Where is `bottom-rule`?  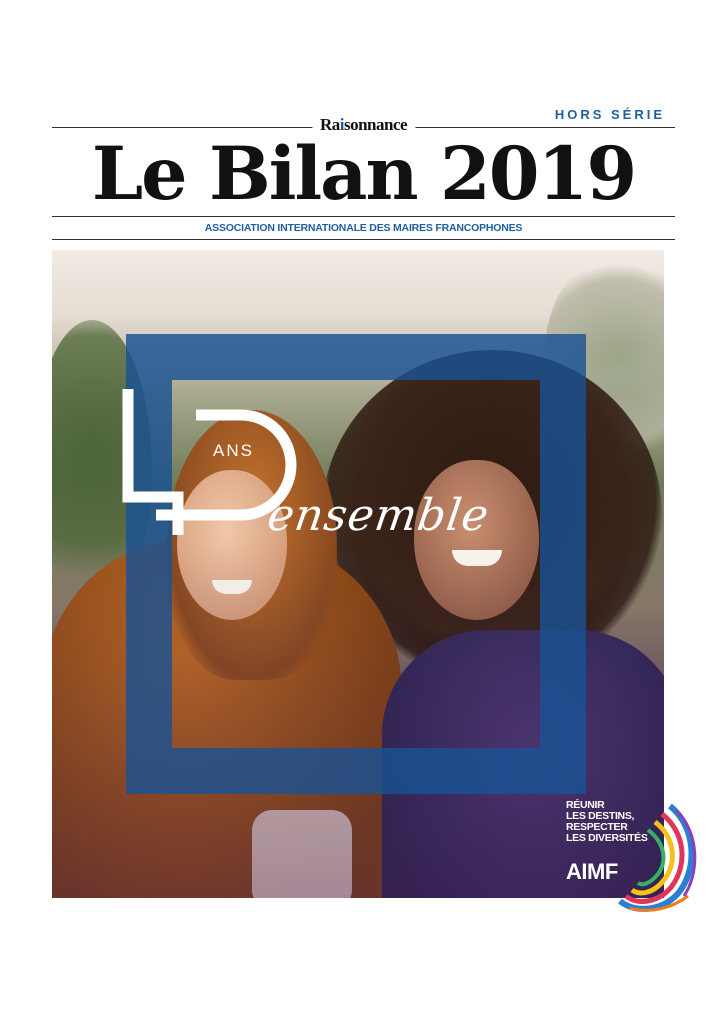 bottom-rule is located at coordinates (363, 239).